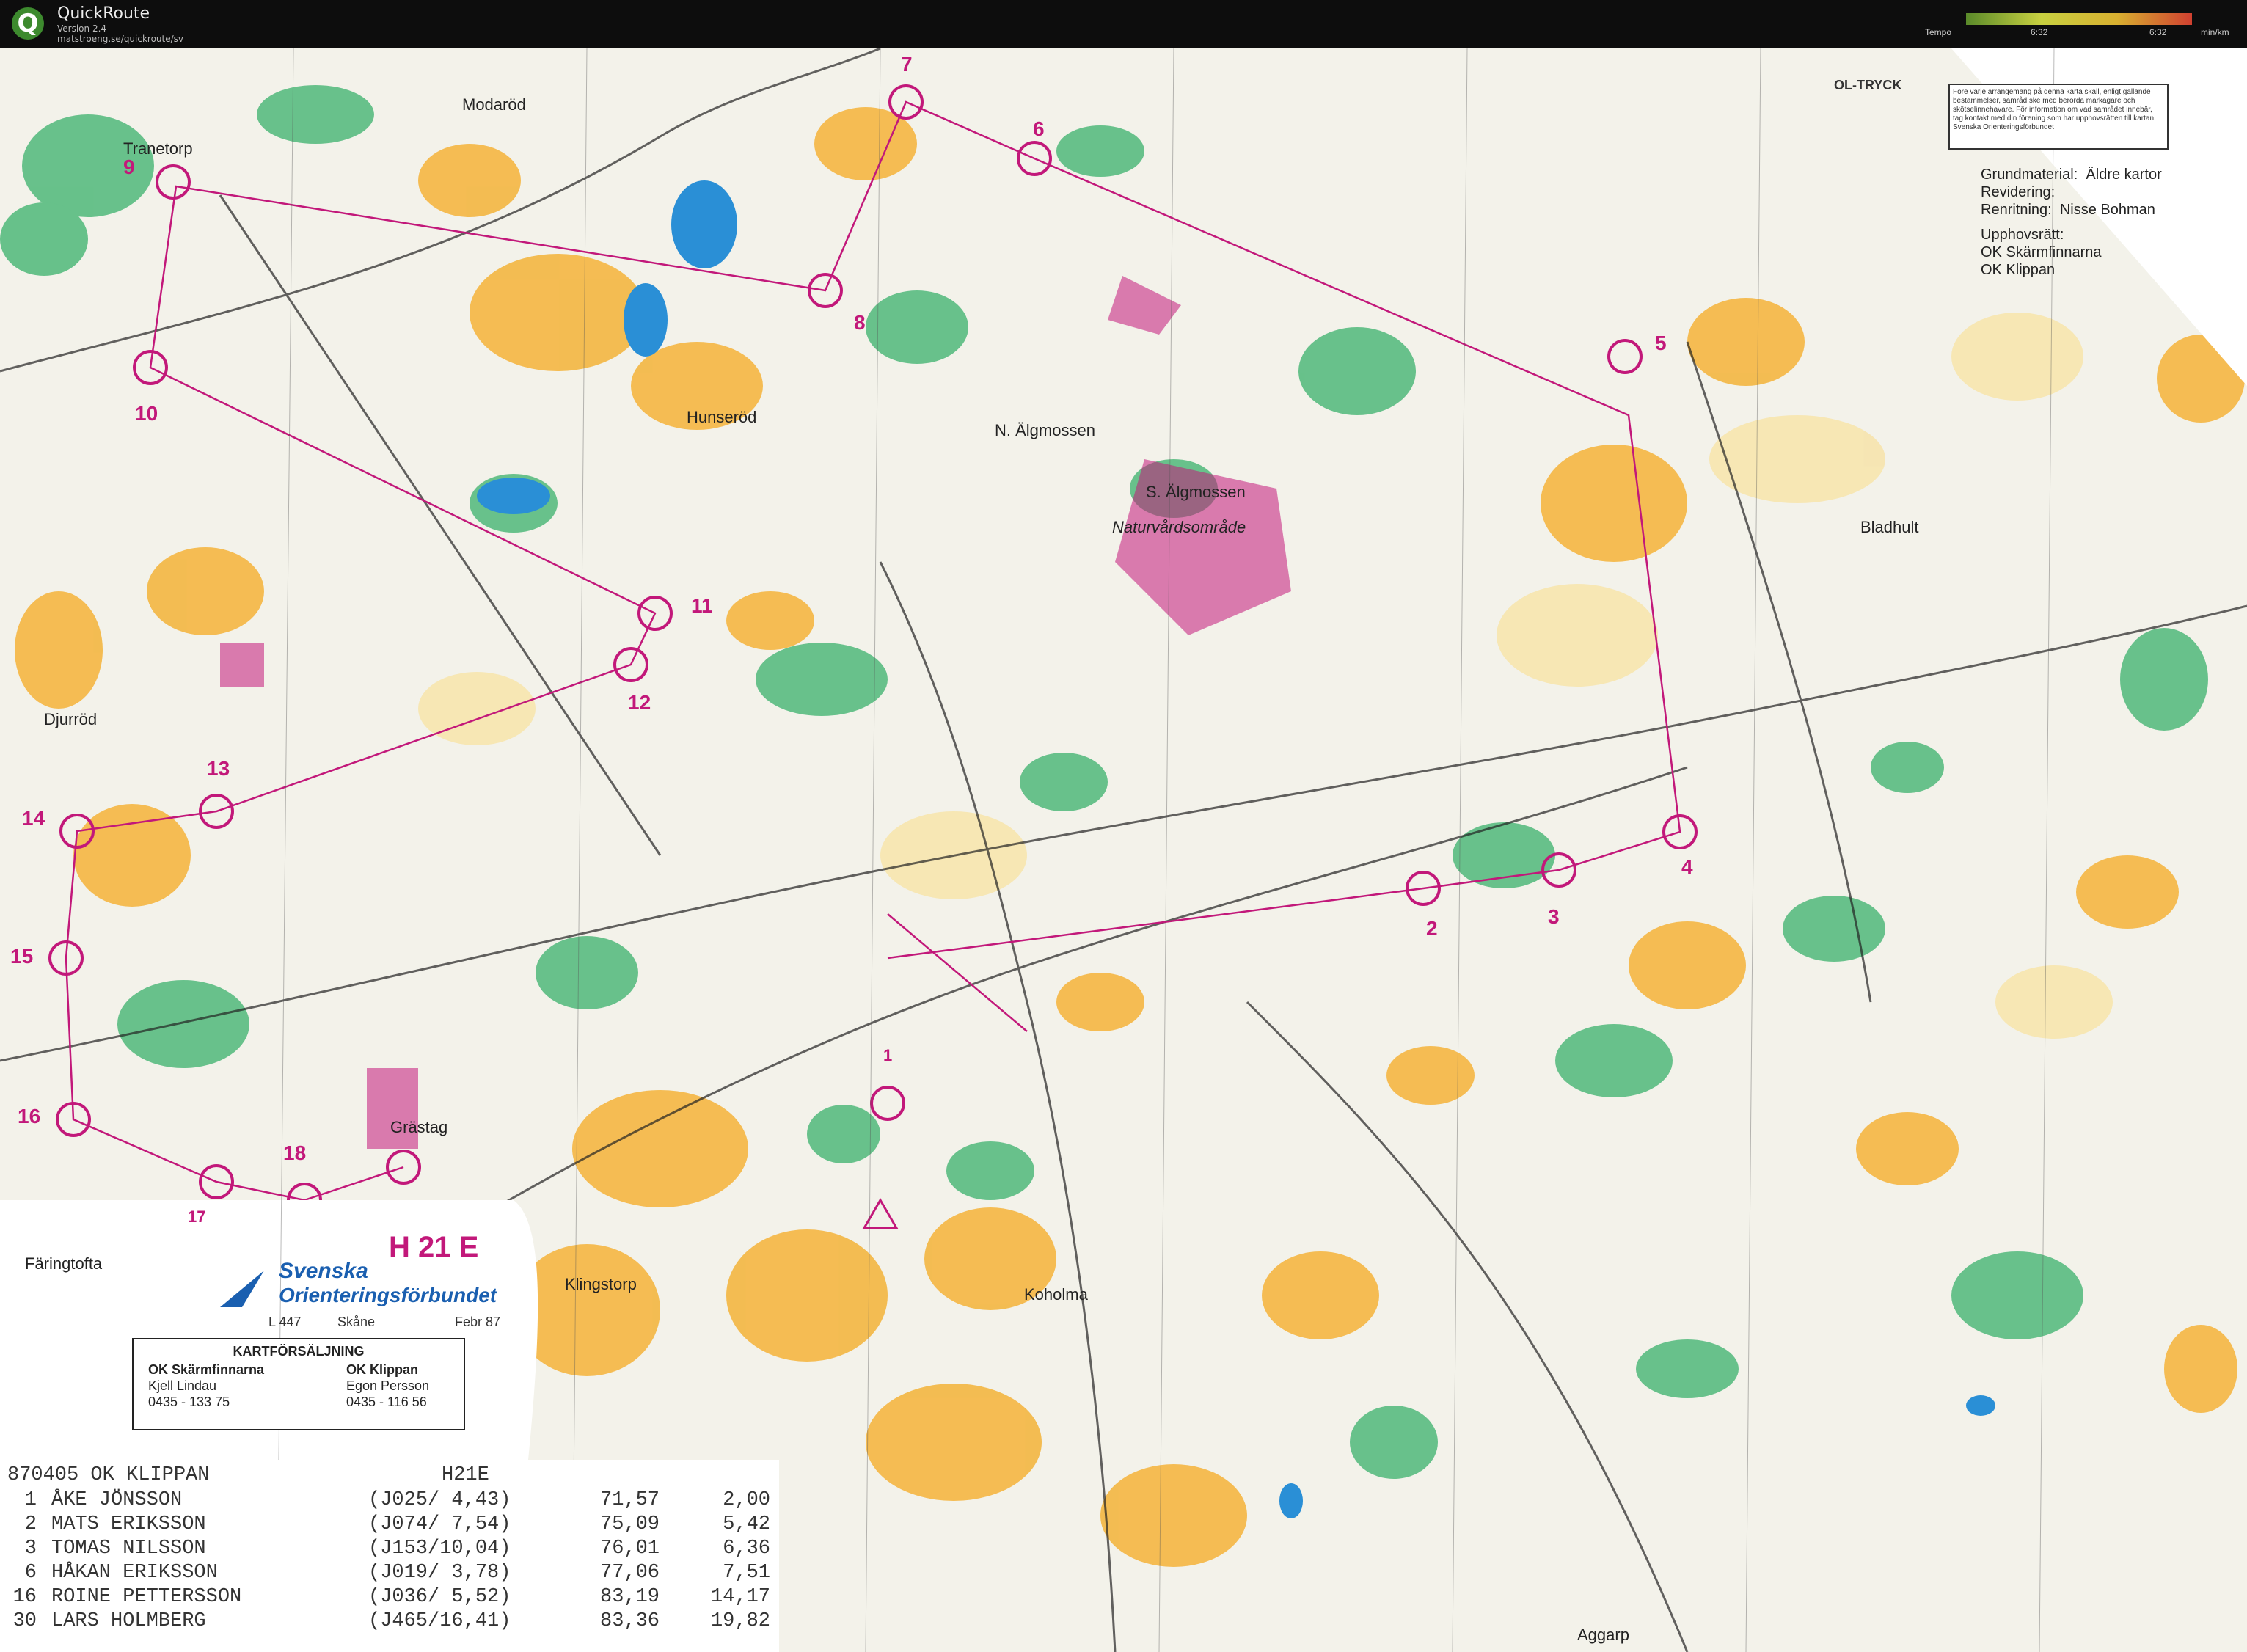 The width and height of the screenshot is (2247, 1652). I want to click on sales-right-club: OK Klippan, so click(382, 1369).